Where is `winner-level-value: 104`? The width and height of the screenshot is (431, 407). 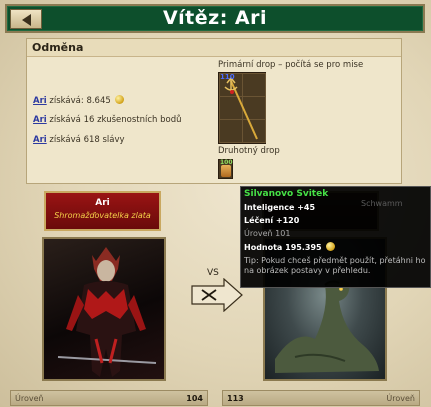
winner-level-value: 104 is located at coordinates (194, 398).